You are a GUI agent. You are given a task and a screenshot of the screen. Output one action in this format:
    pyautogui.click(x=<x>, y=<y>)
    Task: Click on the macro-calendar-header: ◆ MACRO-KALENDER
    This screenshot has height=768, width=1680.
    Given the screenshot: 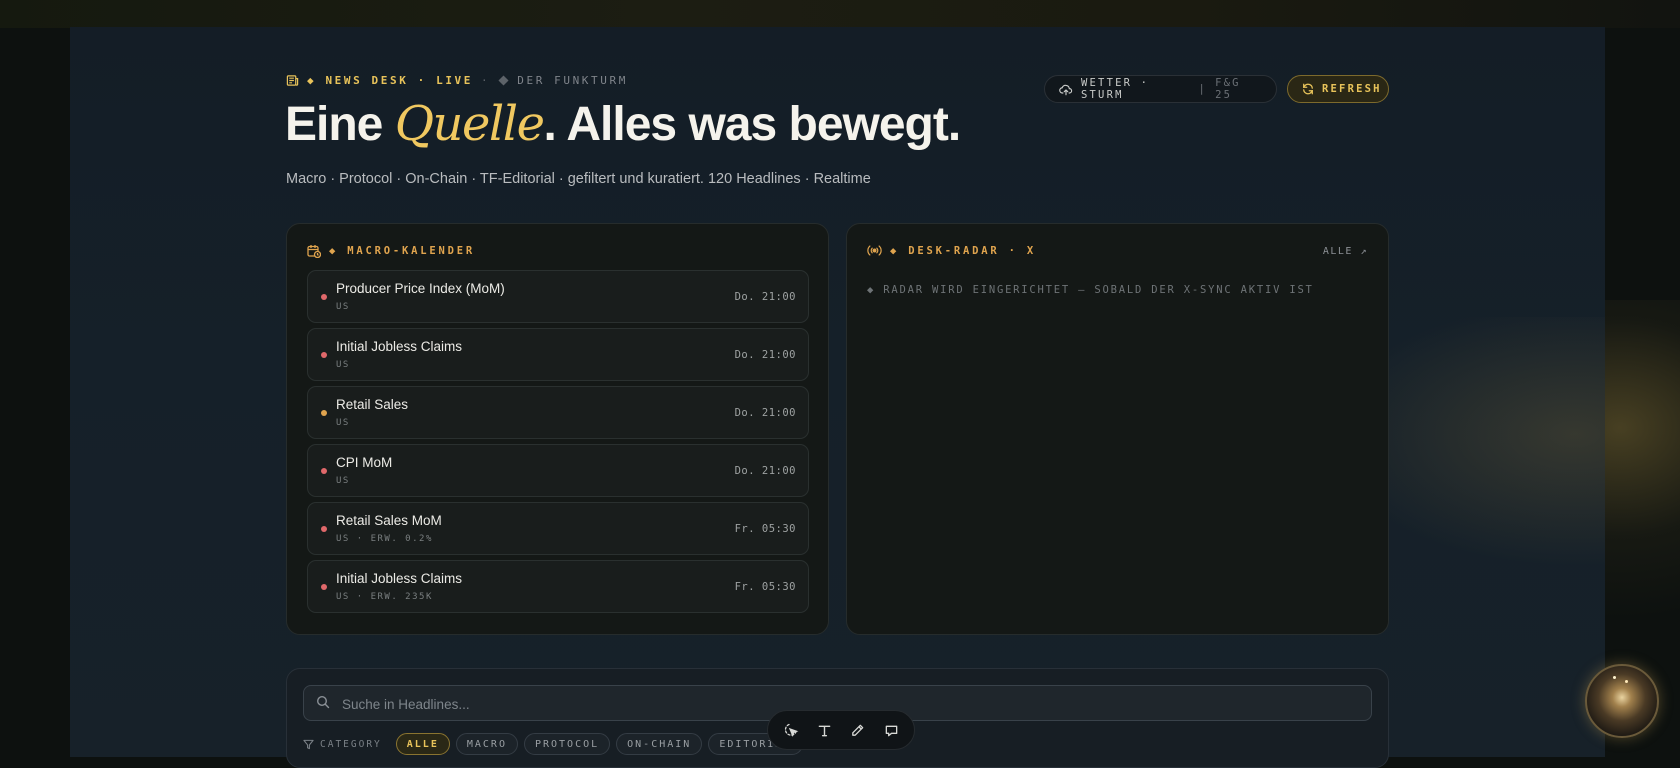 What is the action you would take?
    pyautogui.click(x=391, y=251)
    